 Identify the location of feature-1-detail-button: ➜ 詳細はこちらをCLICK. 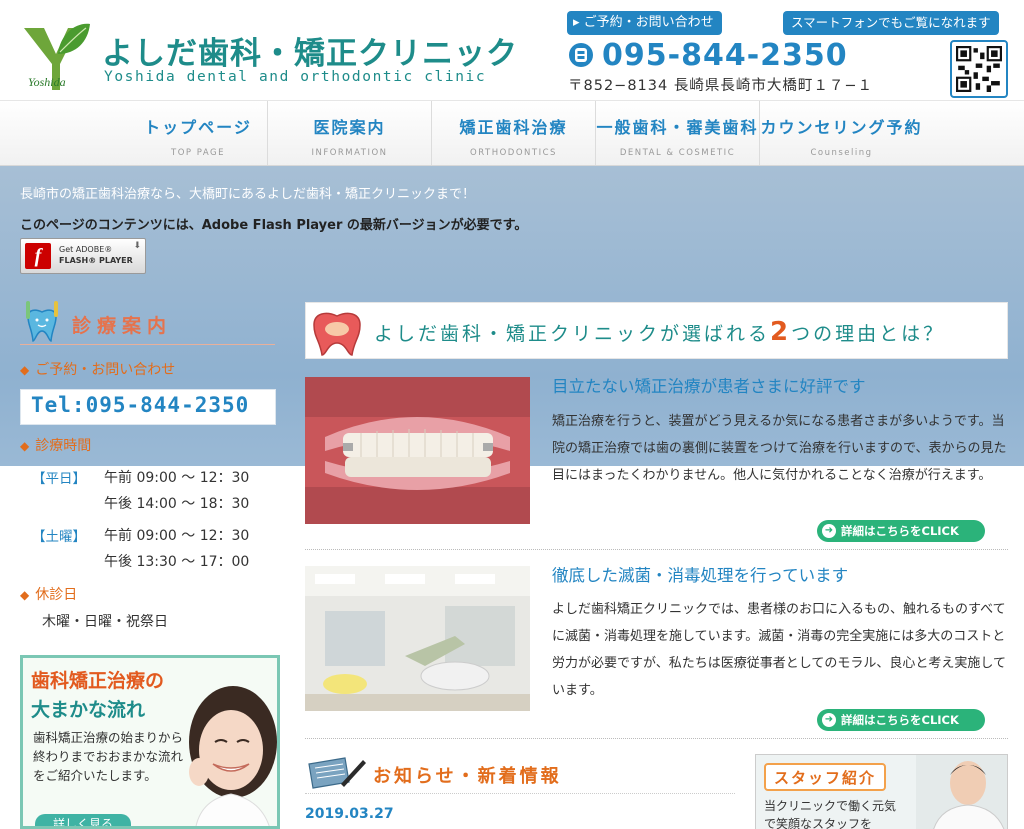
(901, 531).